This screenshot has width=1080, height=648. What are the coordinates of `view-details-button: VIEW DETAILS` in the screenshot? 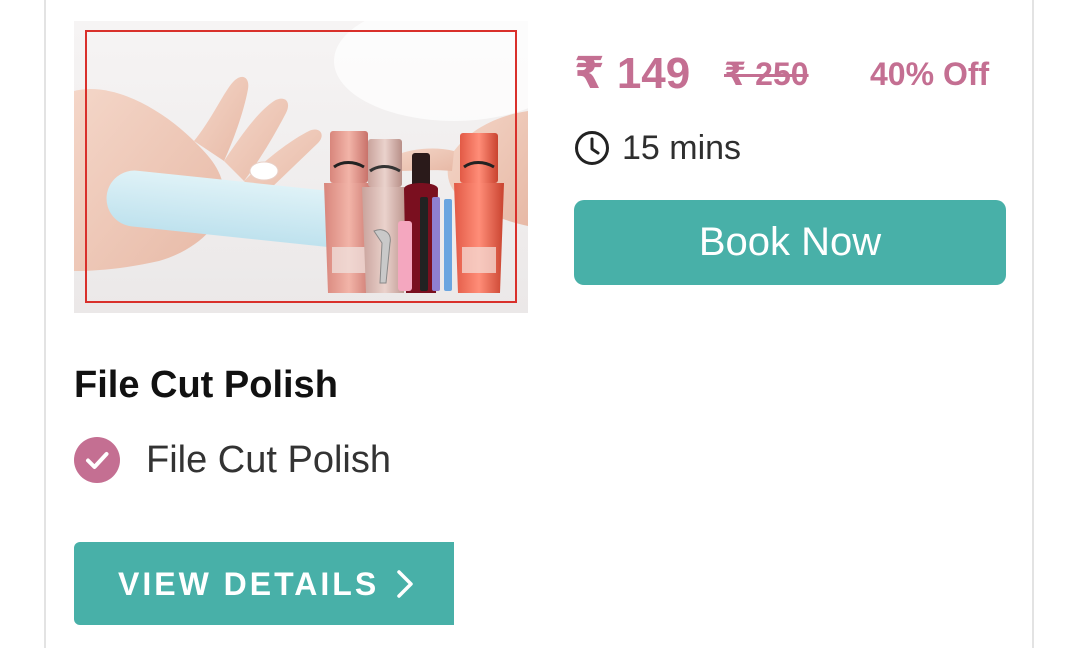 It's located at (264, 583).